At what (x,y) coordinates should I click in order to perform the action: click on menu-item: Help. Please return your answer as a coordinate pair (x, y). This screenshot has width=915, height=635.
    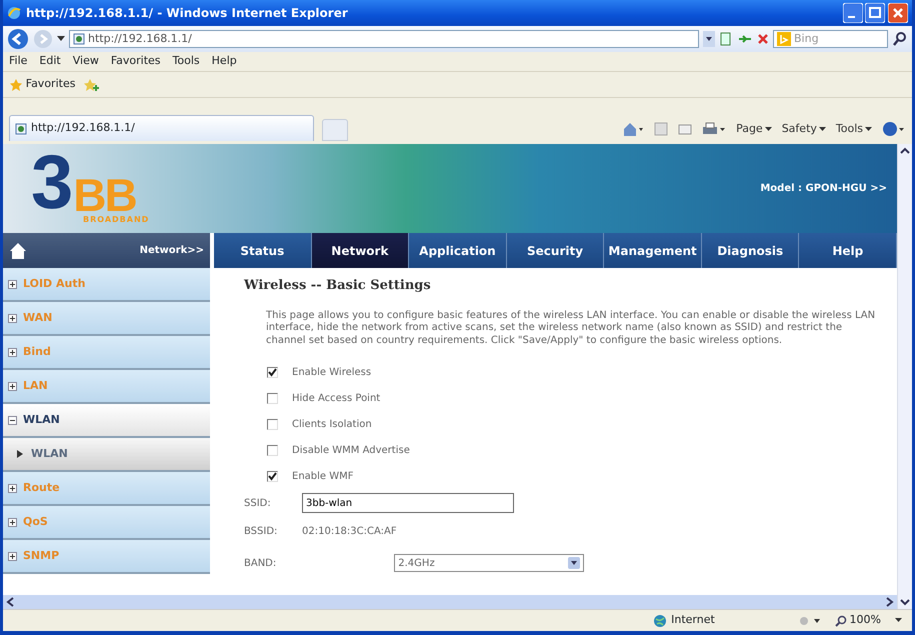
    Looking at the image, I should click on (224, 61).